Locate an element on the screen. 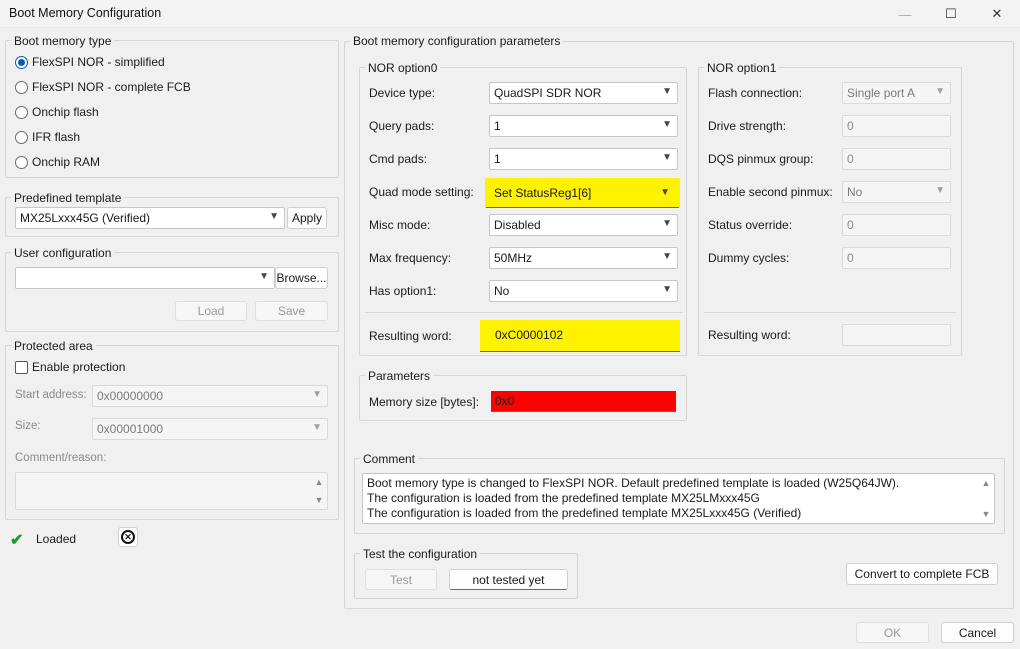  second-pinmux-select: No ▼ is located at coordinates (896, 192).